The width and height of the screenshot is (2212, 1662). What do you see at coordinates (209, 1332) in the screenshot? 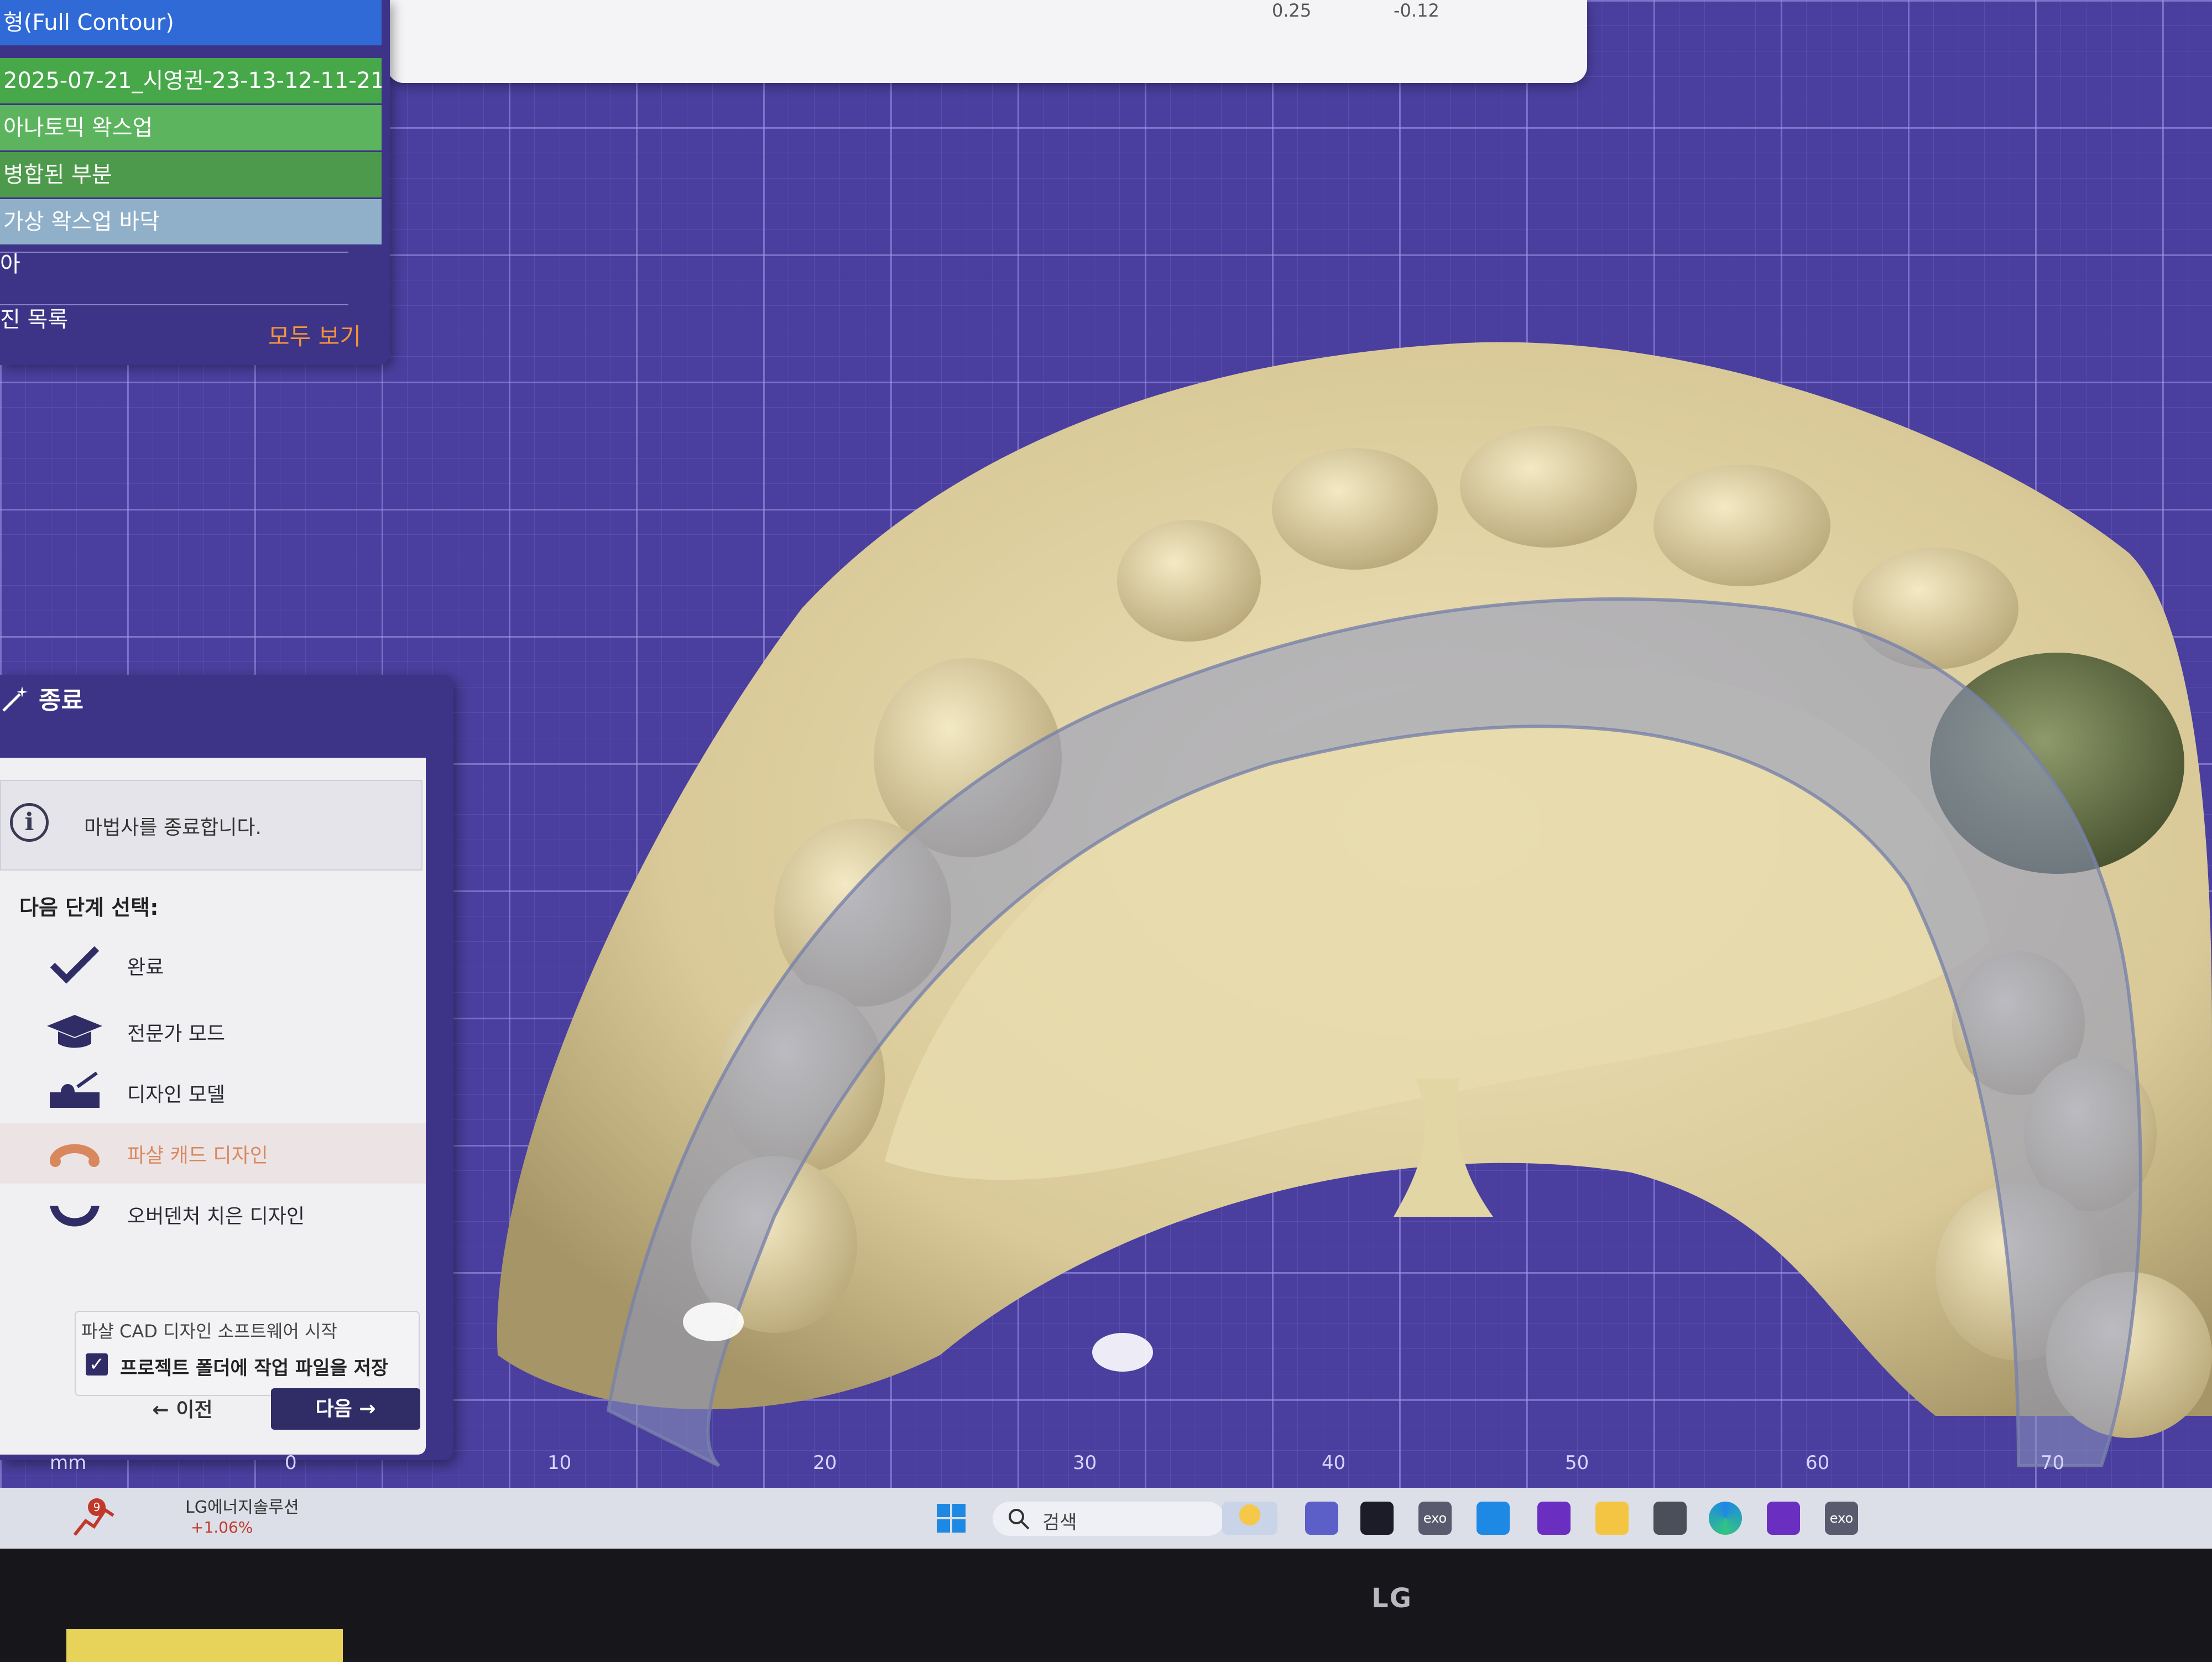
I see `launch-text: 파샬 CAD 디자인 소프트웨어 시작` at bounding box center [209, 1332].